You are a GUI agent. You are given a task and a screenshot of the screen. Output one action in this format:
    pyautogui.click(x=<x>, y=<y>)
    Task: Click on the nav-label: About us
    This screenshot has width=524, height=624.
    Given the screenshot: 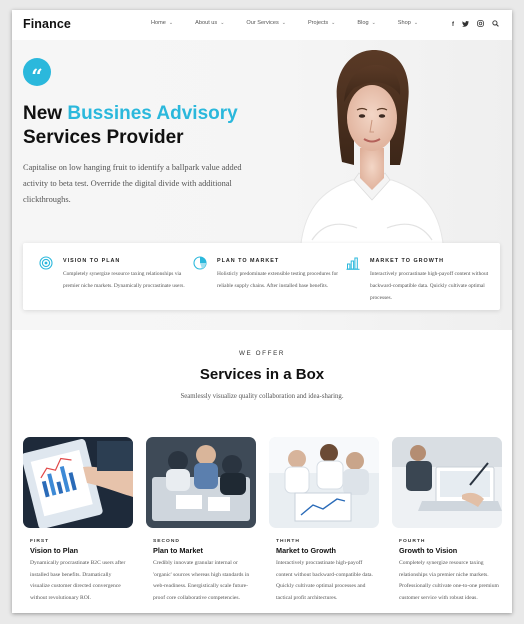 What is the action you would take?
    pyautogui.click(x=206, y=23)
    